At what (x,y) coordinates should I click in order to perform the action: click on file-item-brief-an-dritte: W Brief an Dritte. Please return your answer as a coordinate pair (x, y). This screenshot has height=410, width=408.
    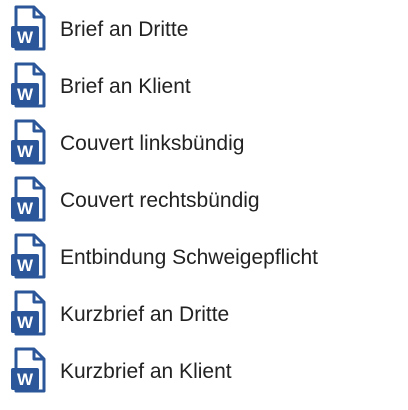
    Looking at the image, I should click on (204, 28).